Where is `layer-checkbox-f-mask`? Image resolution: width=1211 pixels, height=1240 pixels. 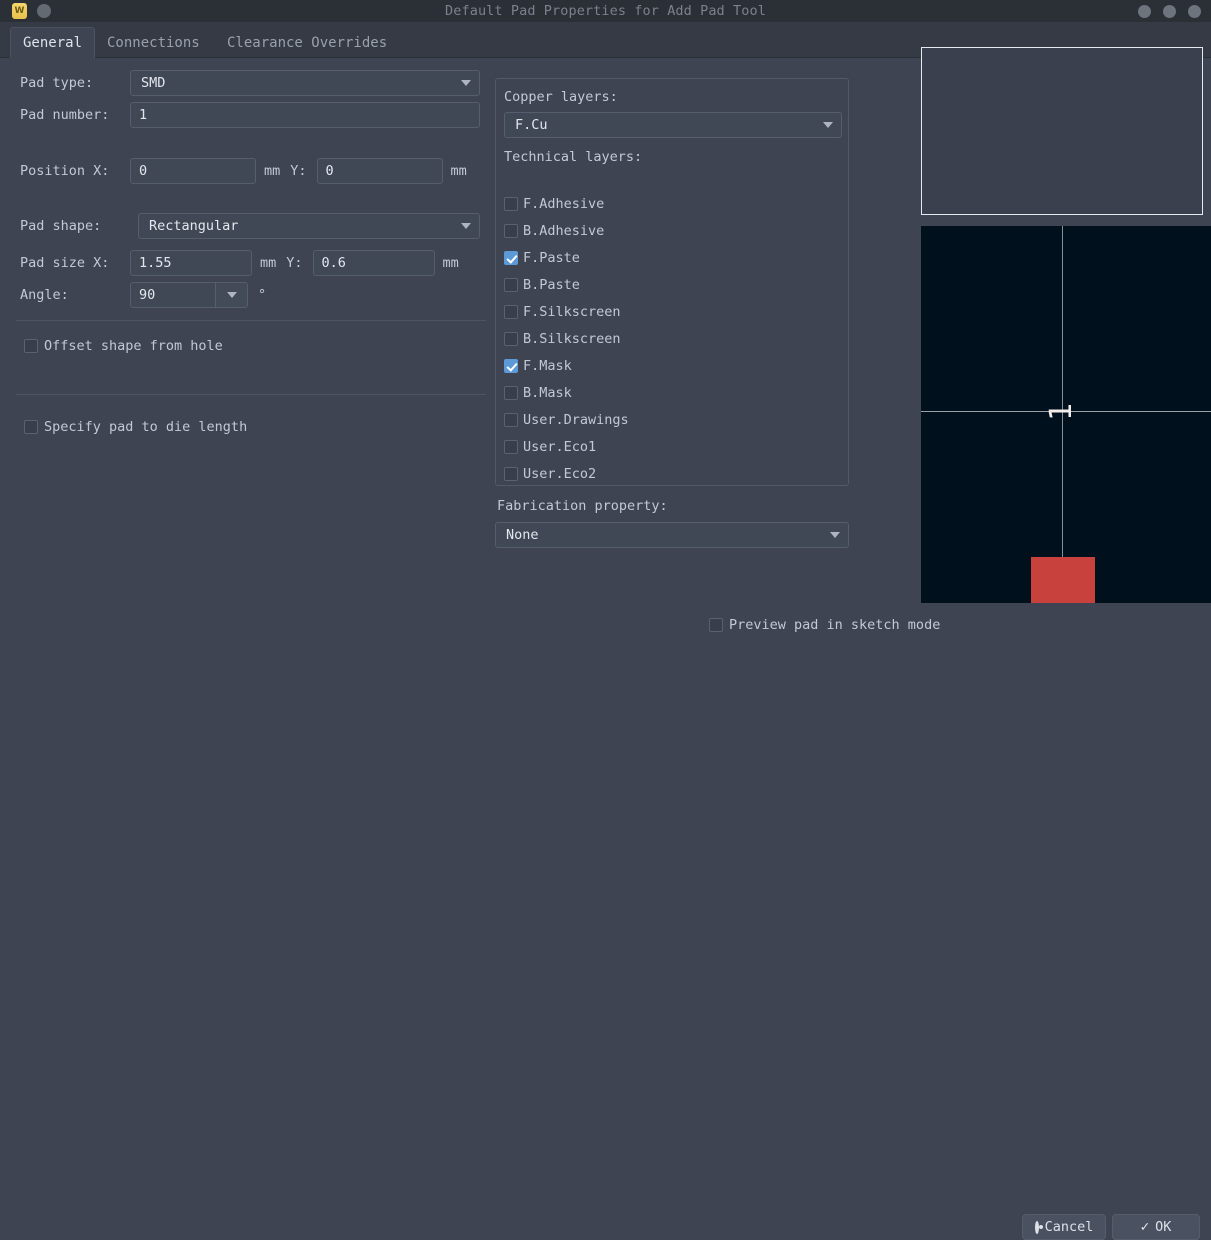 layer-checkbox-f-mask is located at coordinates (511, 365).